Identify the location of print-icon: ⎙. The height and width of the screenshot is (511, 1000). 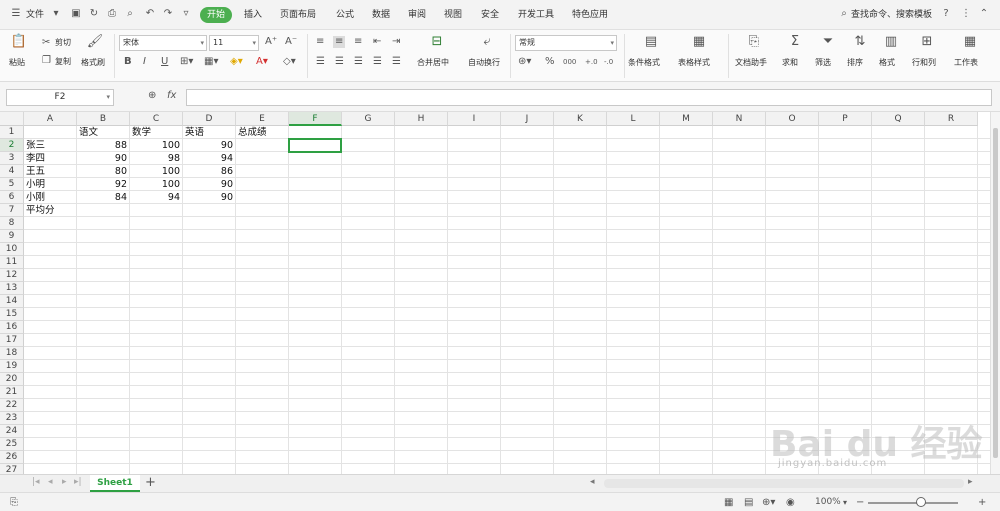
(112, 14).